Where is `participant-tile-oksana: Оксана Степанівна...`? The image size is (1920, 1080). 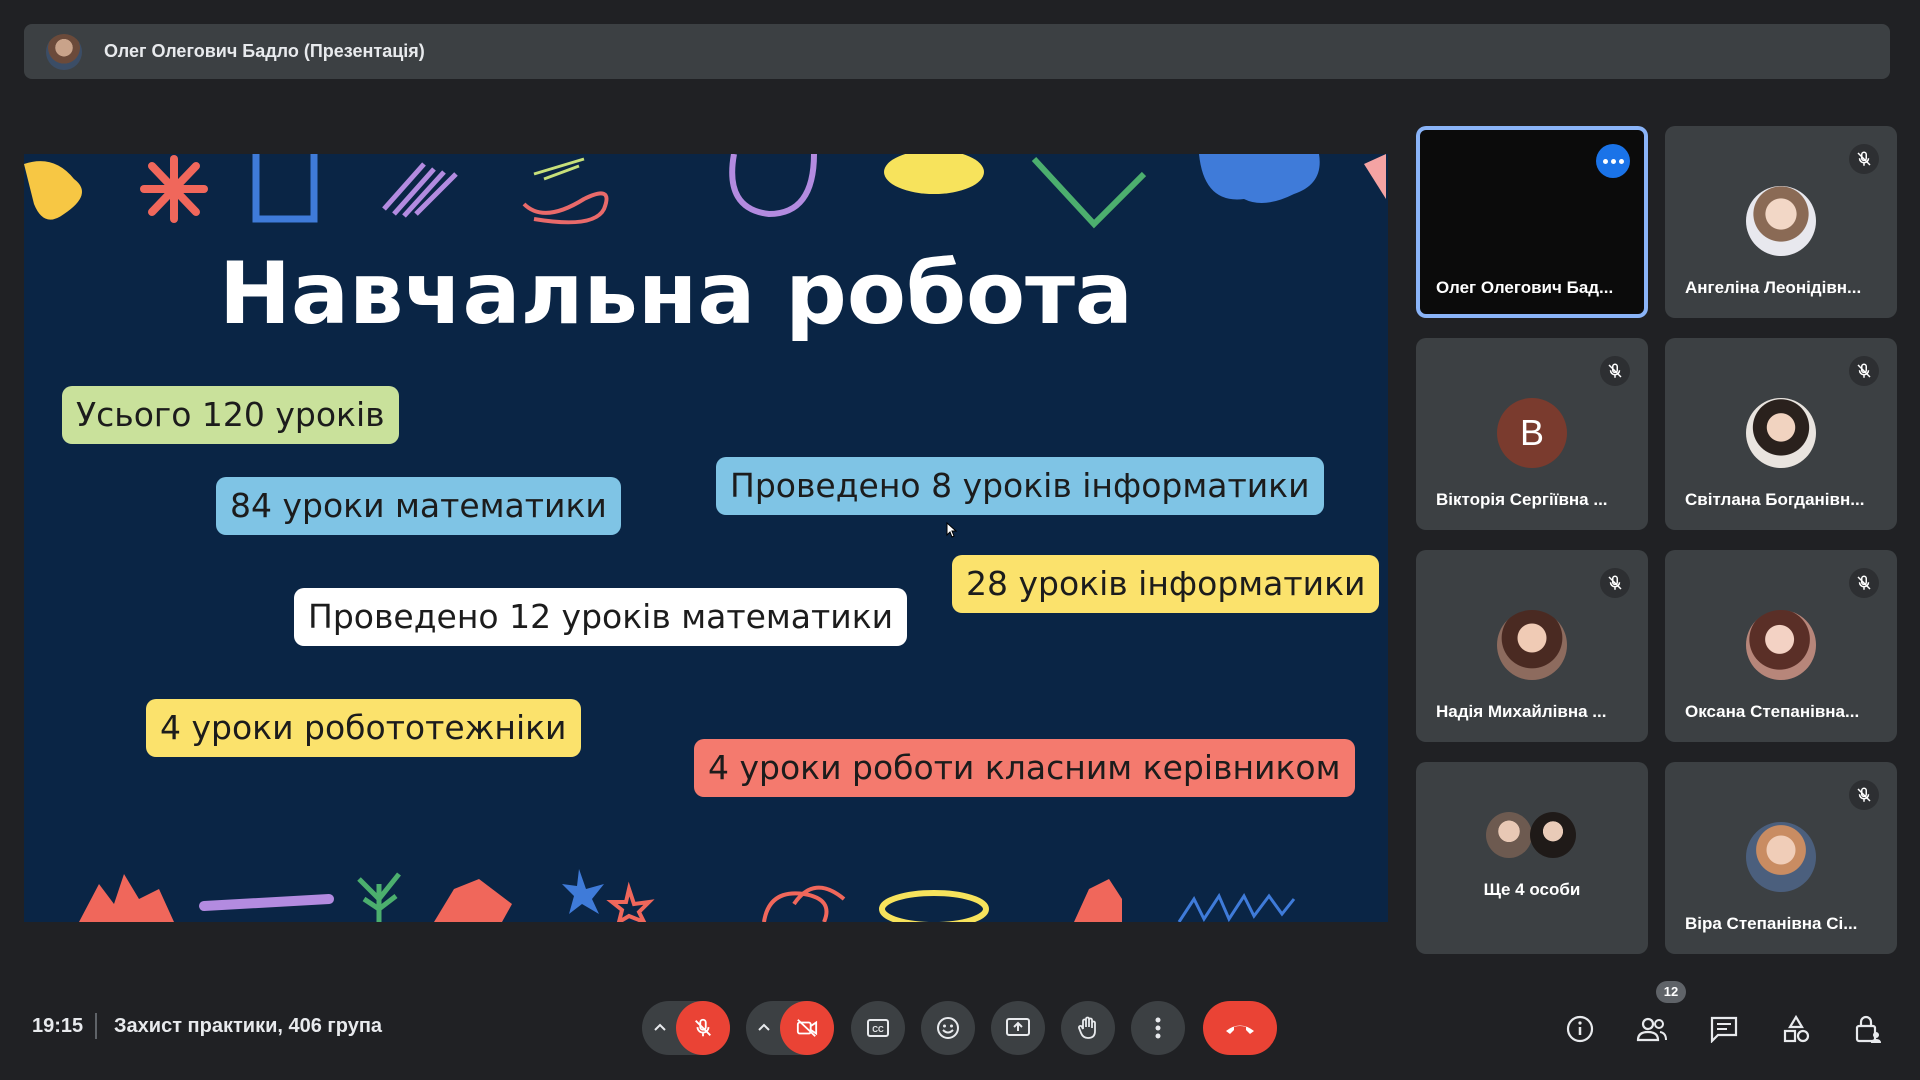
participant-tile-oksana: Оксана Степанівна... is located at coordinates (1781, 646).